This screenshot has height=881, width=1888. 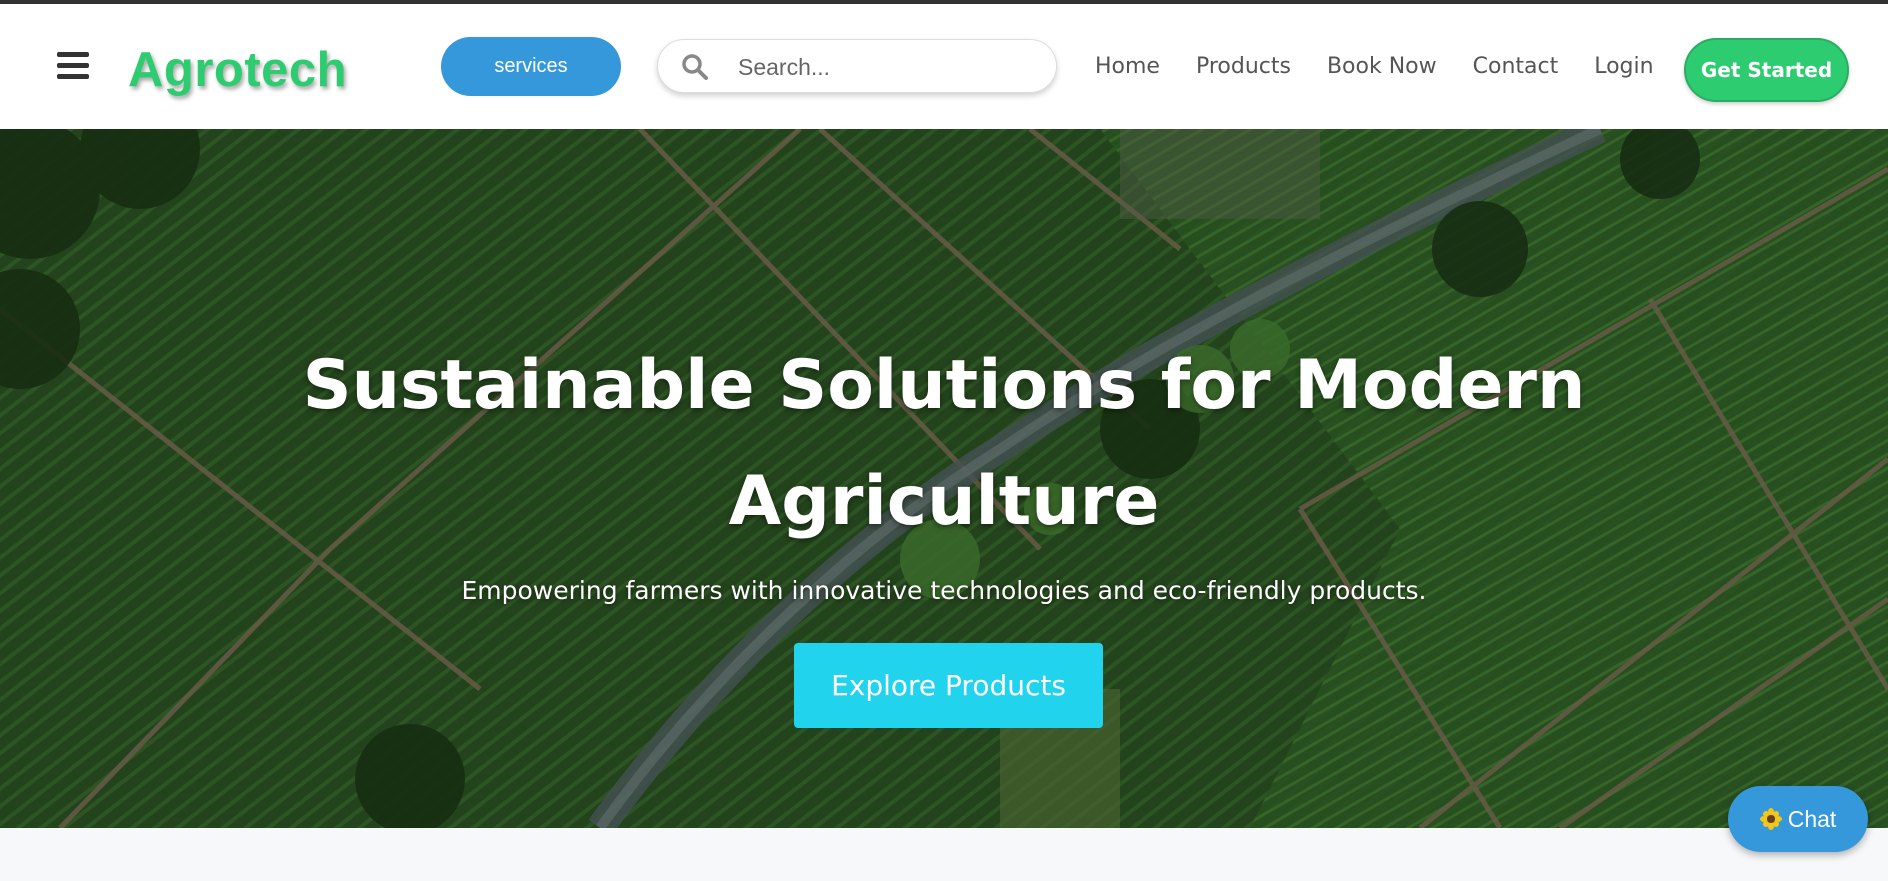 What do you see at coordinates (1766, 70) in the screenshot?
I see `get-started-button: Get Started` at bounding box center [1766, 70].